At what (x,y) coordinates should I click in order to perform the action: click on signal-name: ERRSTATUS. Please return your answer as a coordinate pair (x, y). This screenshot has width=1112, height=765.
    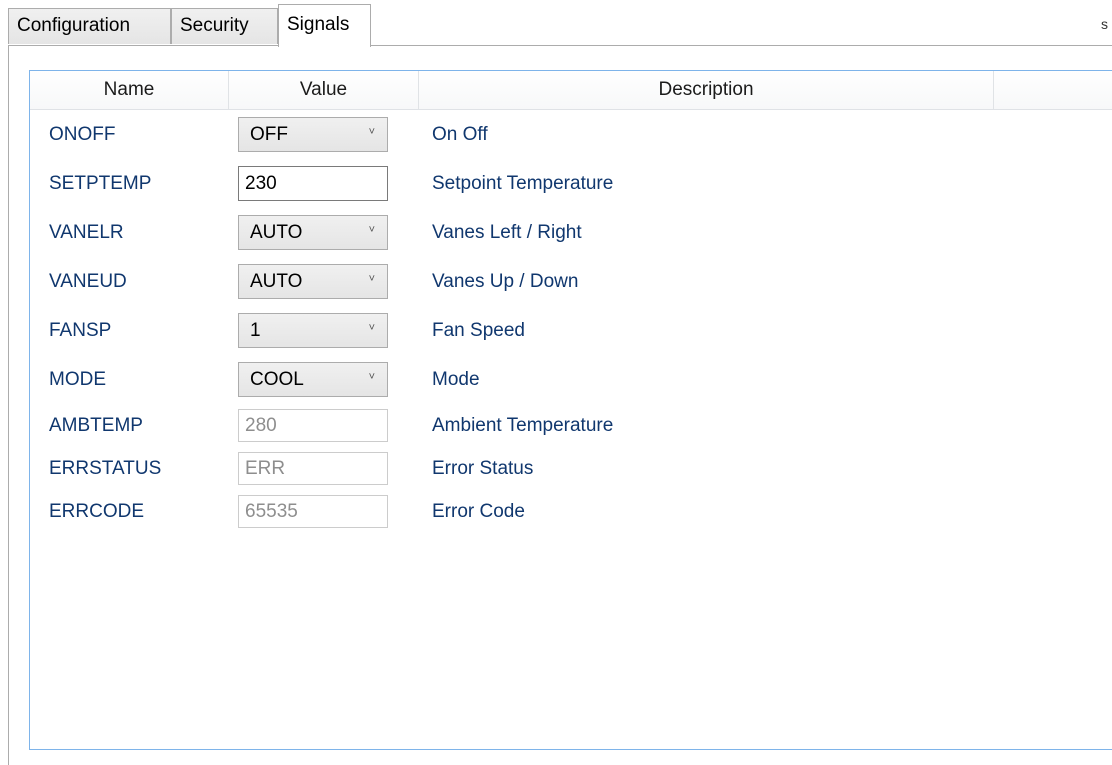
    Looking at the image, I should click on (105, 468).